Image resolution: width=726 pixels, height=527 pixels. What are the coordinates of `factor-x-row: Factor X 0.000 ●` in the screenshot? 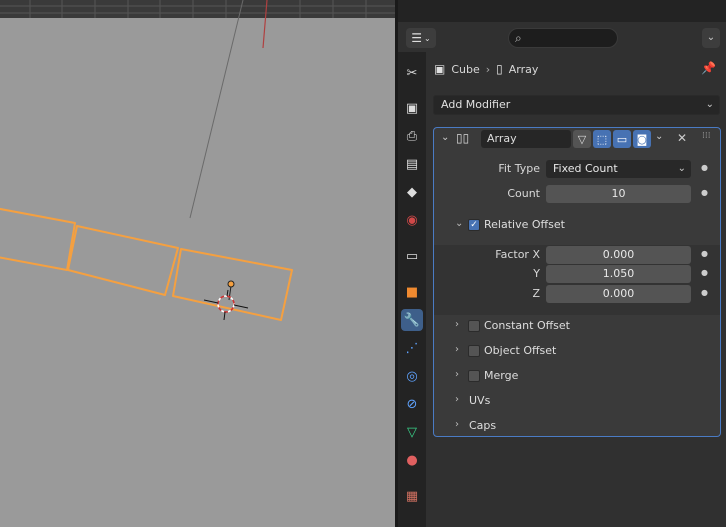 It's located at (577, 255).